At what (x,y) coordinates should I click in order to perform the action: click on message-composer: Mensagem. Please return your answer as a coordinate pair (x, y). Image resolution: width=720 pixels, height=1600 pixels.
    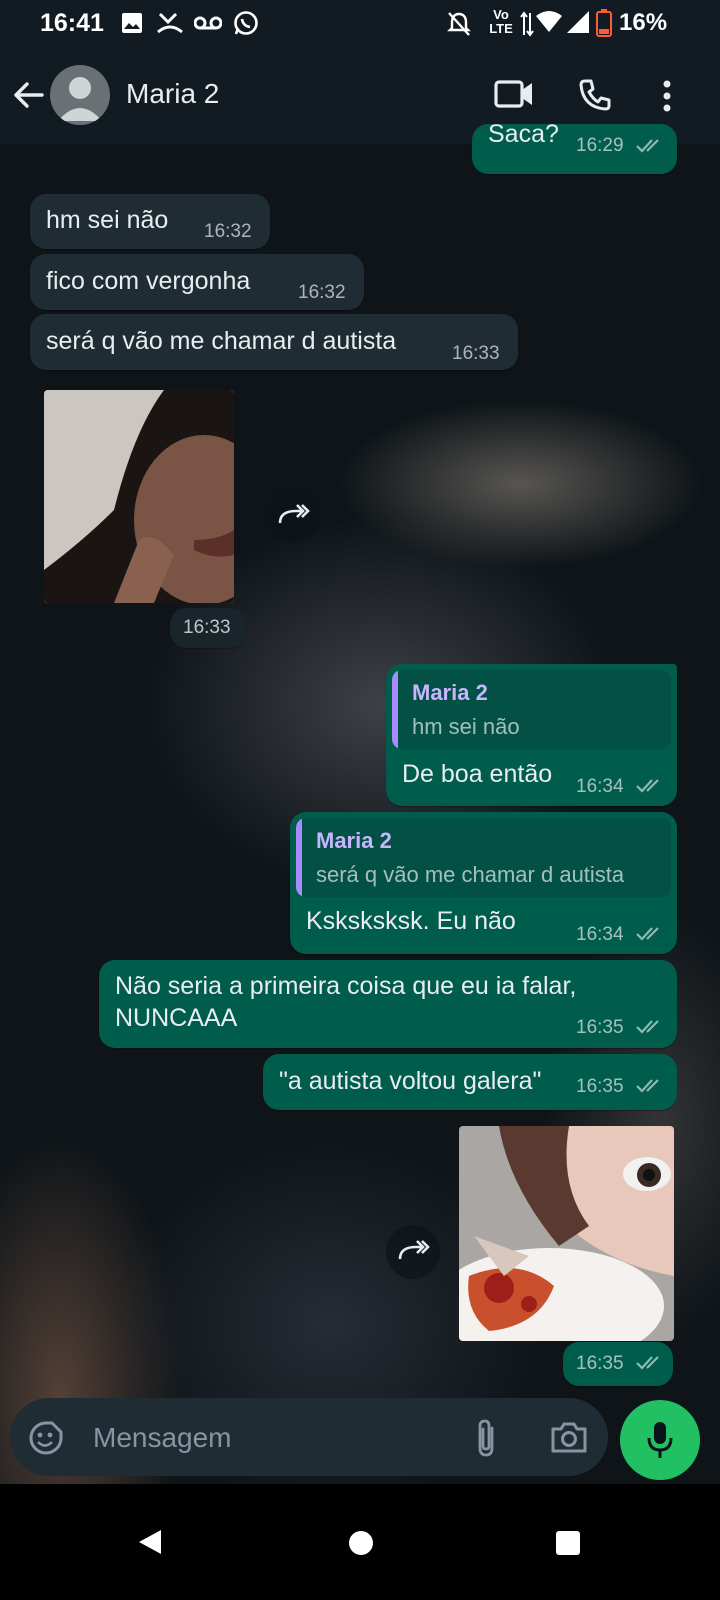
    Looking at the image, I should click on (309, 1437).